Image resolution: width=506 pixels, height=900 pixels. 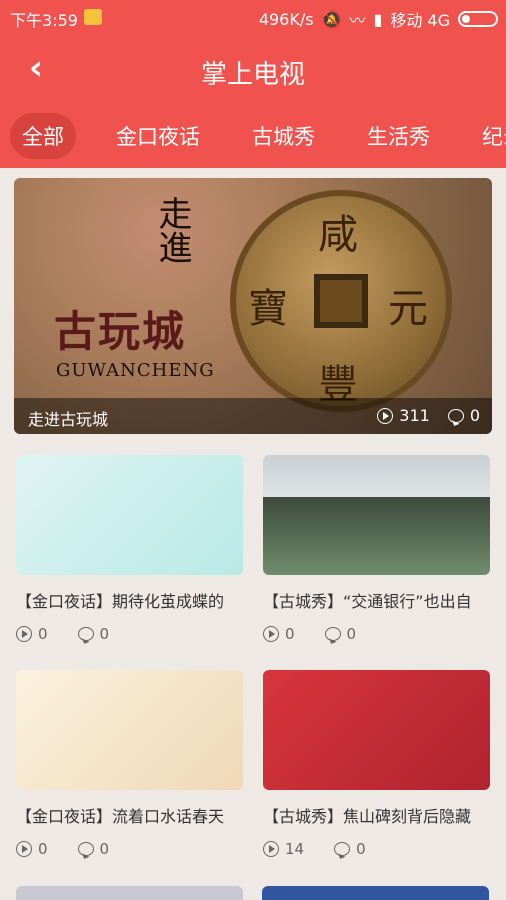 I want to click on banner-main-text: 古玩城, so click(x=120, y=331).